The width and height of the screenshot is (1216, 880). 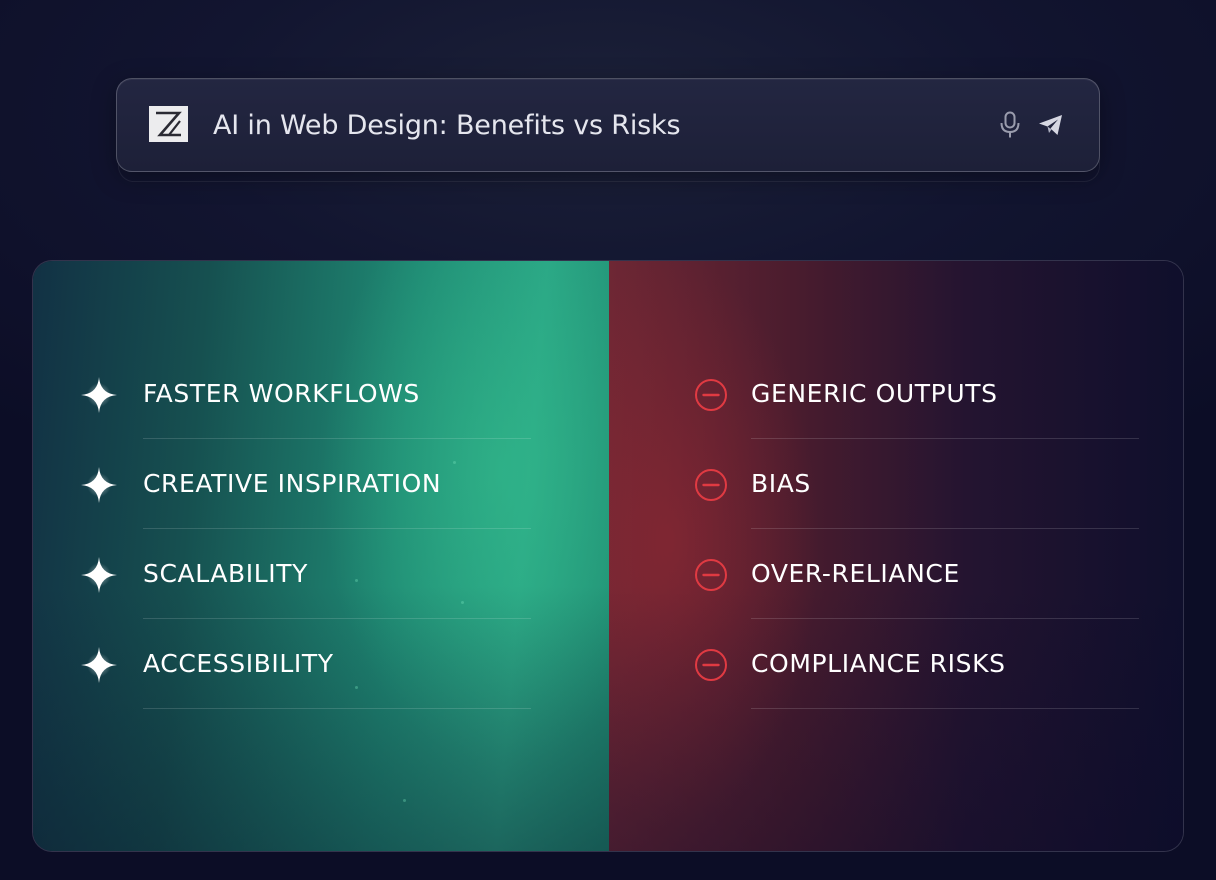 What do you see at coordinates (238, 663) in the screenshot?
I see `benefit-label: ACCESSIBILITY` at bounding box center [238, 663].